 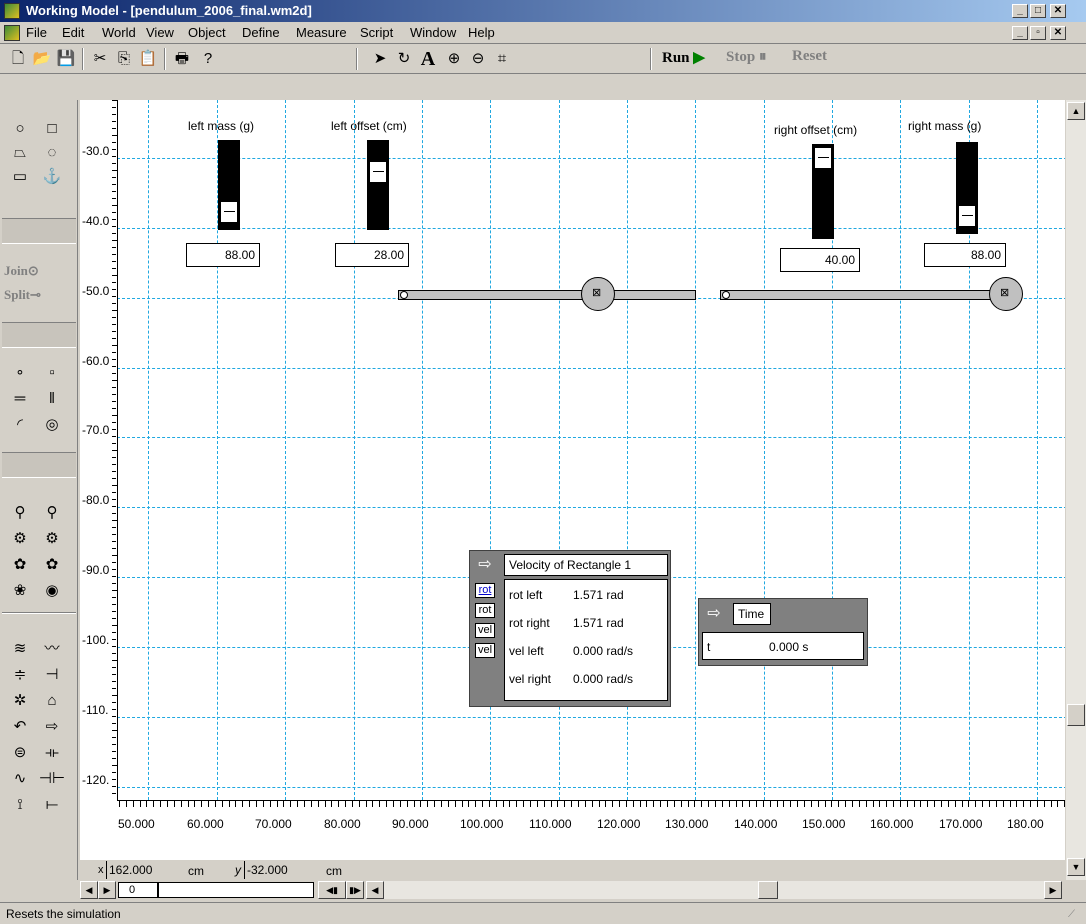 I want to click on right-pendulum-bob, so click(x=1006, y=294).